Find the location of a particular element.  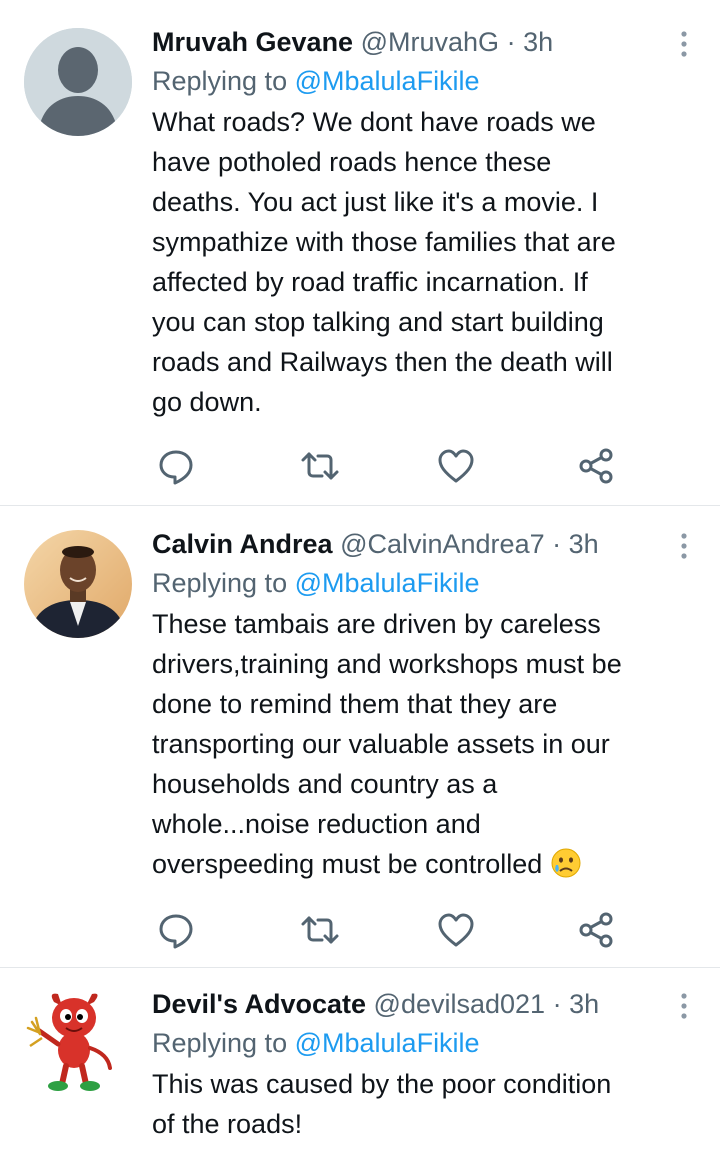

tweet-text-line: These tambais are driven by careless is located at coordinates (376, 624).